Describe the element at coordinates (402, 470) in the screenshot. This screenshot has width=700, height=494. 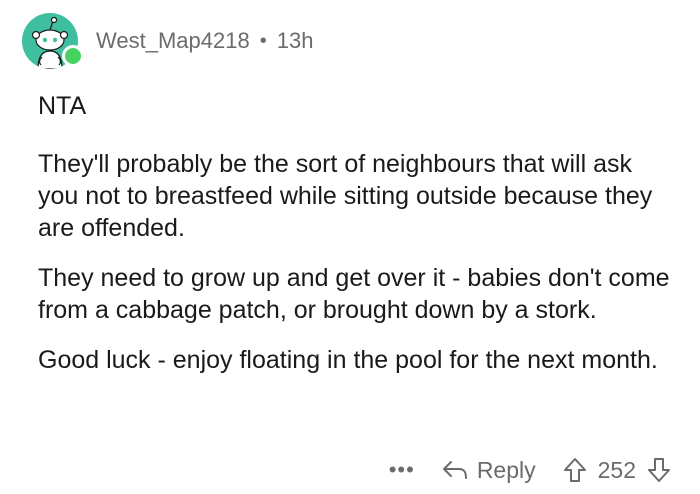
I see `more-options-button: •••` at that location.